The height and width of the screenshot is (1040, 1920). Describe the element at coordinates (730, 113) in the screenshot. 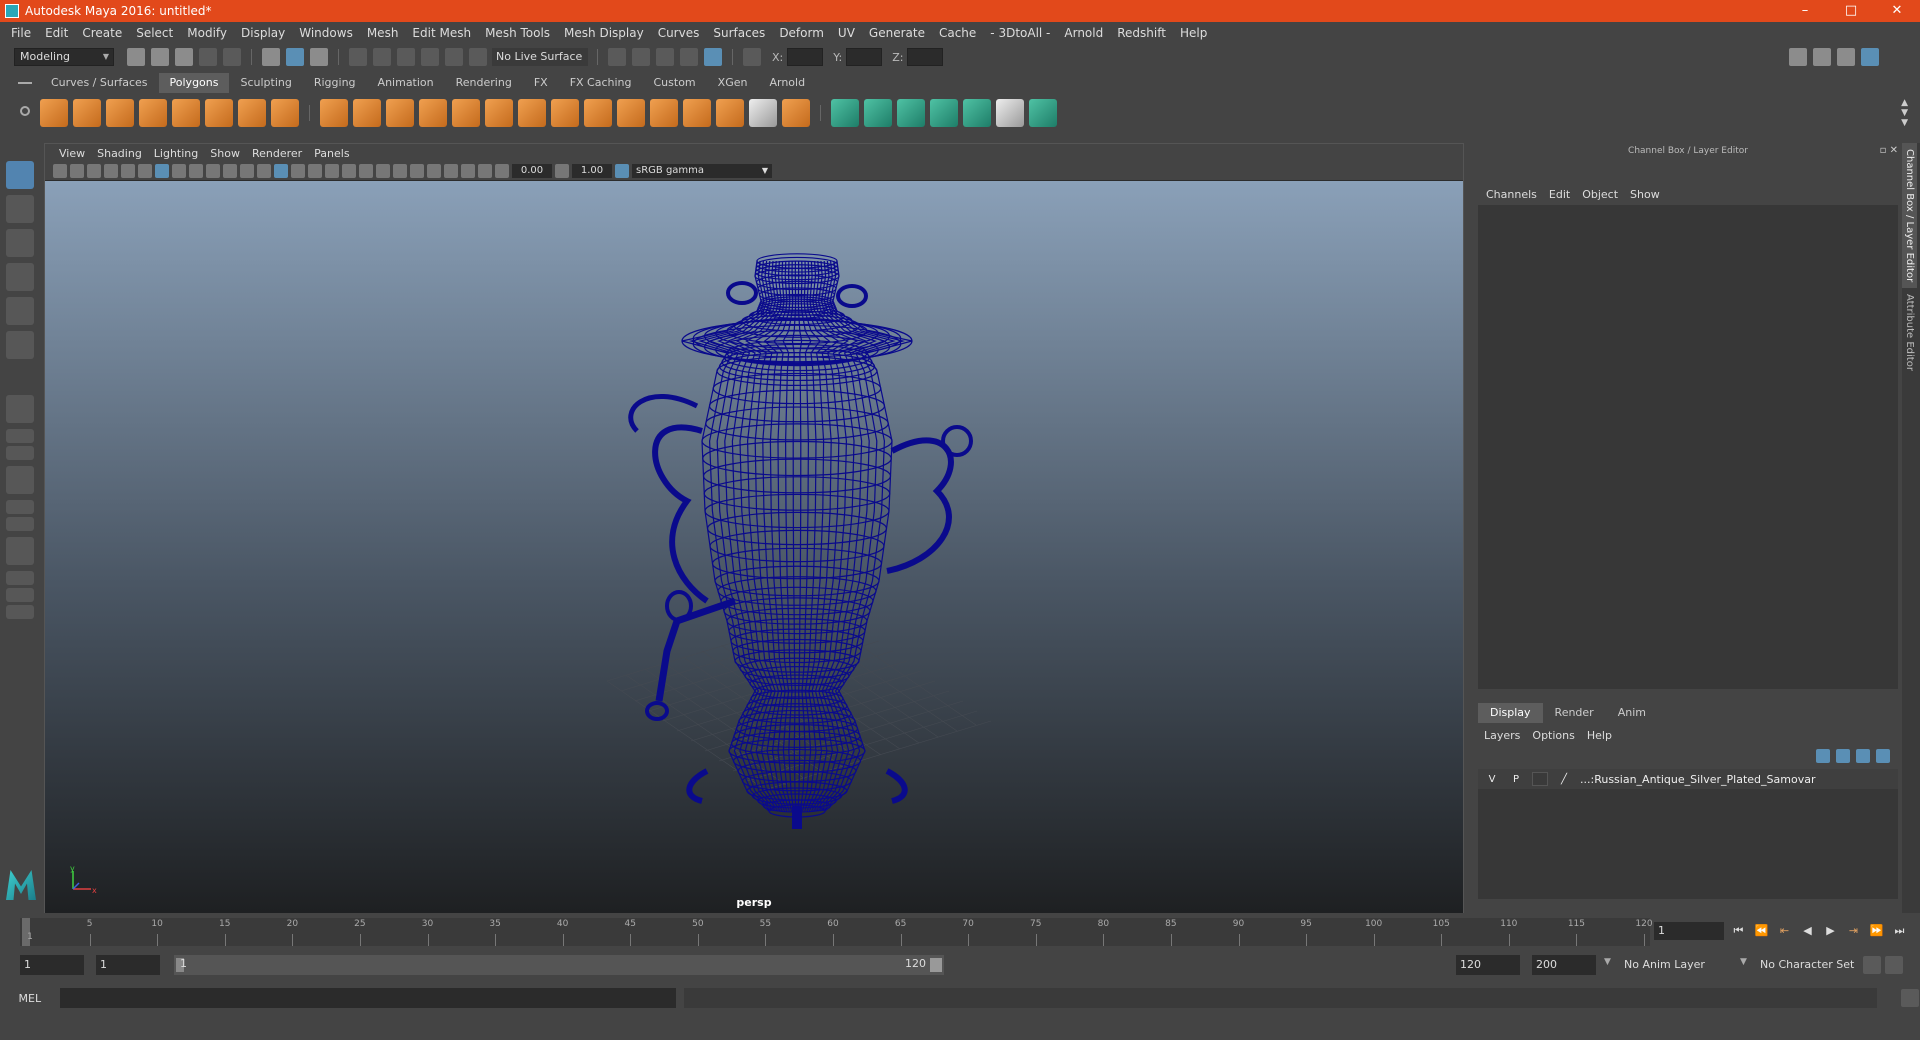

I see `append-polygon-icon` at that location.